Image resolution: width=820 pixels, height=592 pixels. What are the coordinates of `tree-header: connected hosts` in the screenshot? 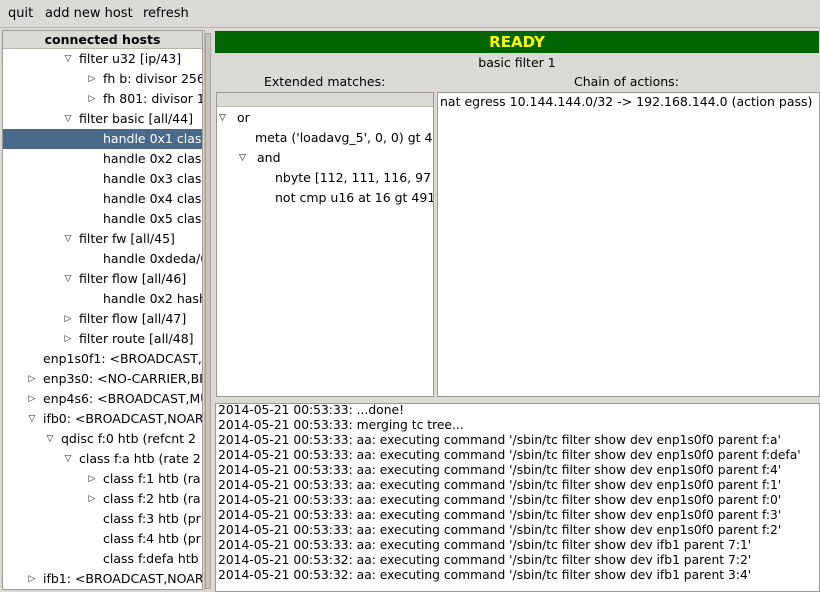 It's located at (102, 40).